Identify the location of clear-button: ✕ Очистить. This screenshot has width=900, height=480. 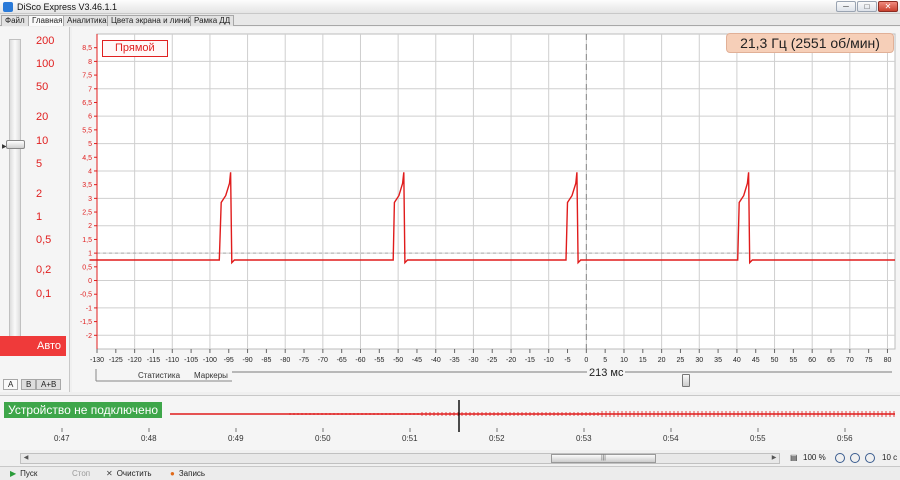
(129, 474).